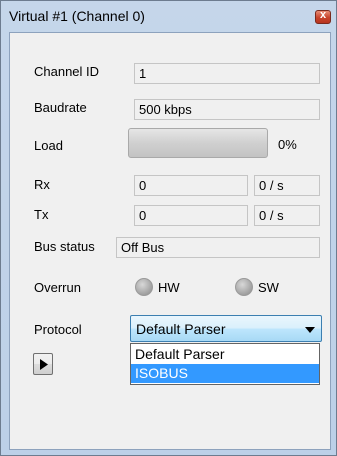  I want to click on protocol-select: Default Parser, so click(226, 328).